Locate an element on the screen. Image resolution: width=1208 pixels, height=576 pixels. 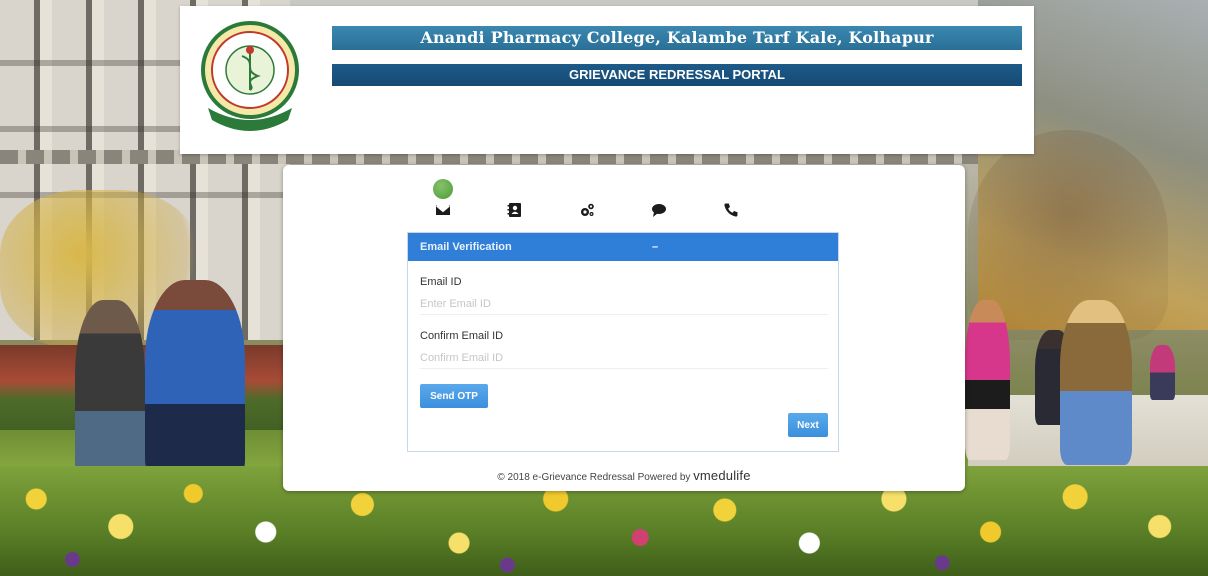
panel-header: Email Verification – is located at coordinates (623, 247).